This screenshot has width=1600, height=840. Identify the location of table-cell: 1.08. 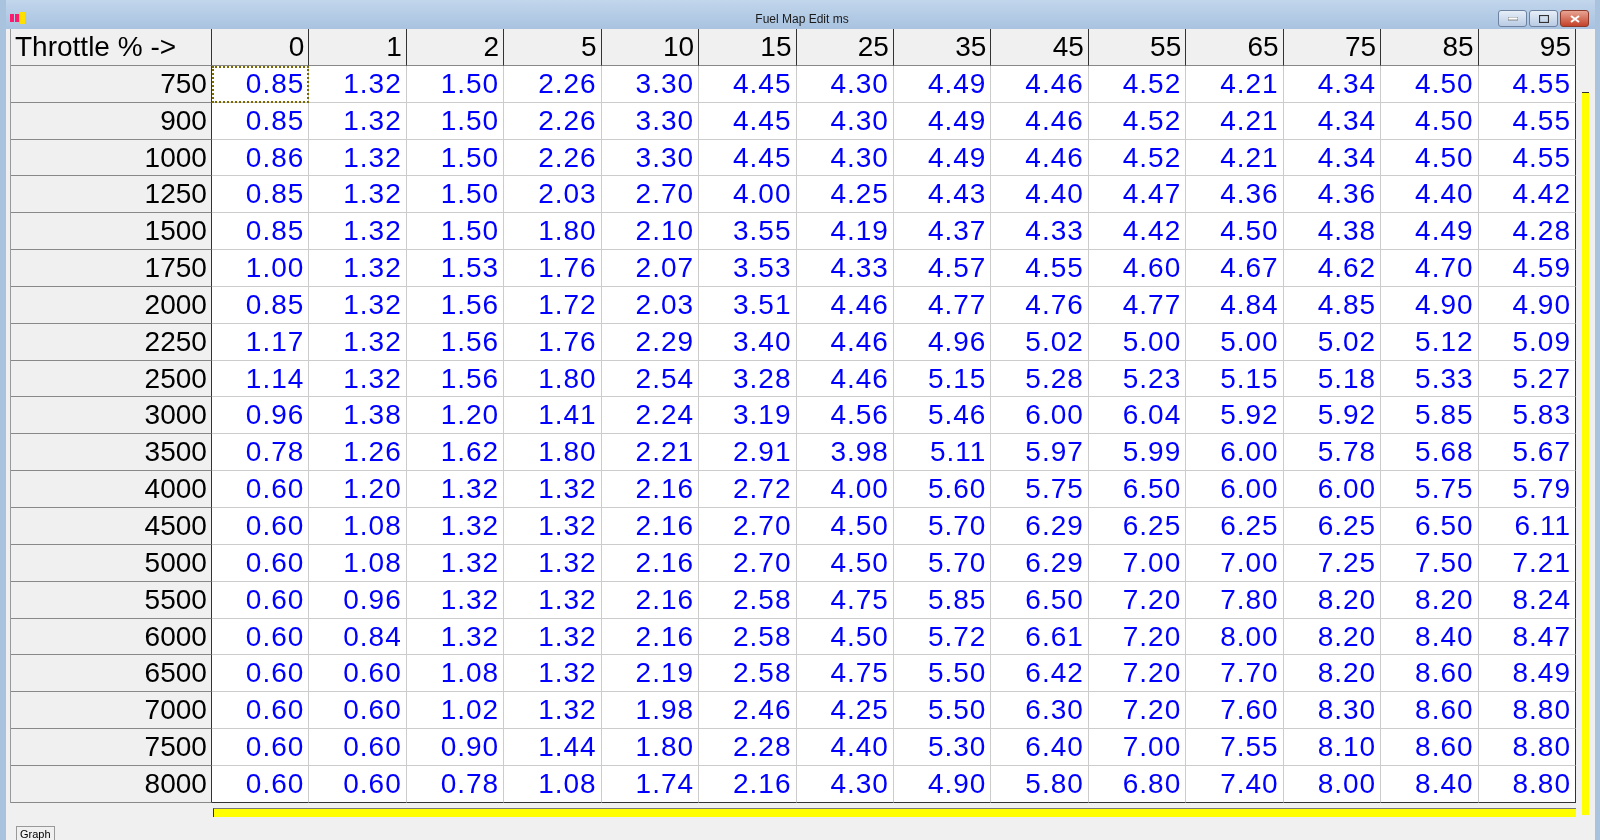
(358, 526).